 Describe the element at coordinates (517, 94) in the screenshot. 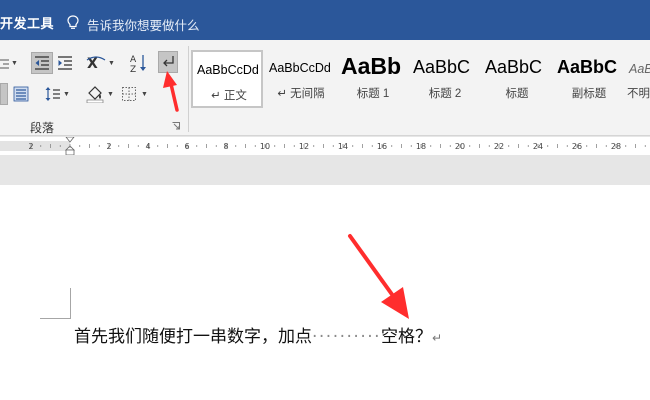

I see `style-name: 标题` at that location.